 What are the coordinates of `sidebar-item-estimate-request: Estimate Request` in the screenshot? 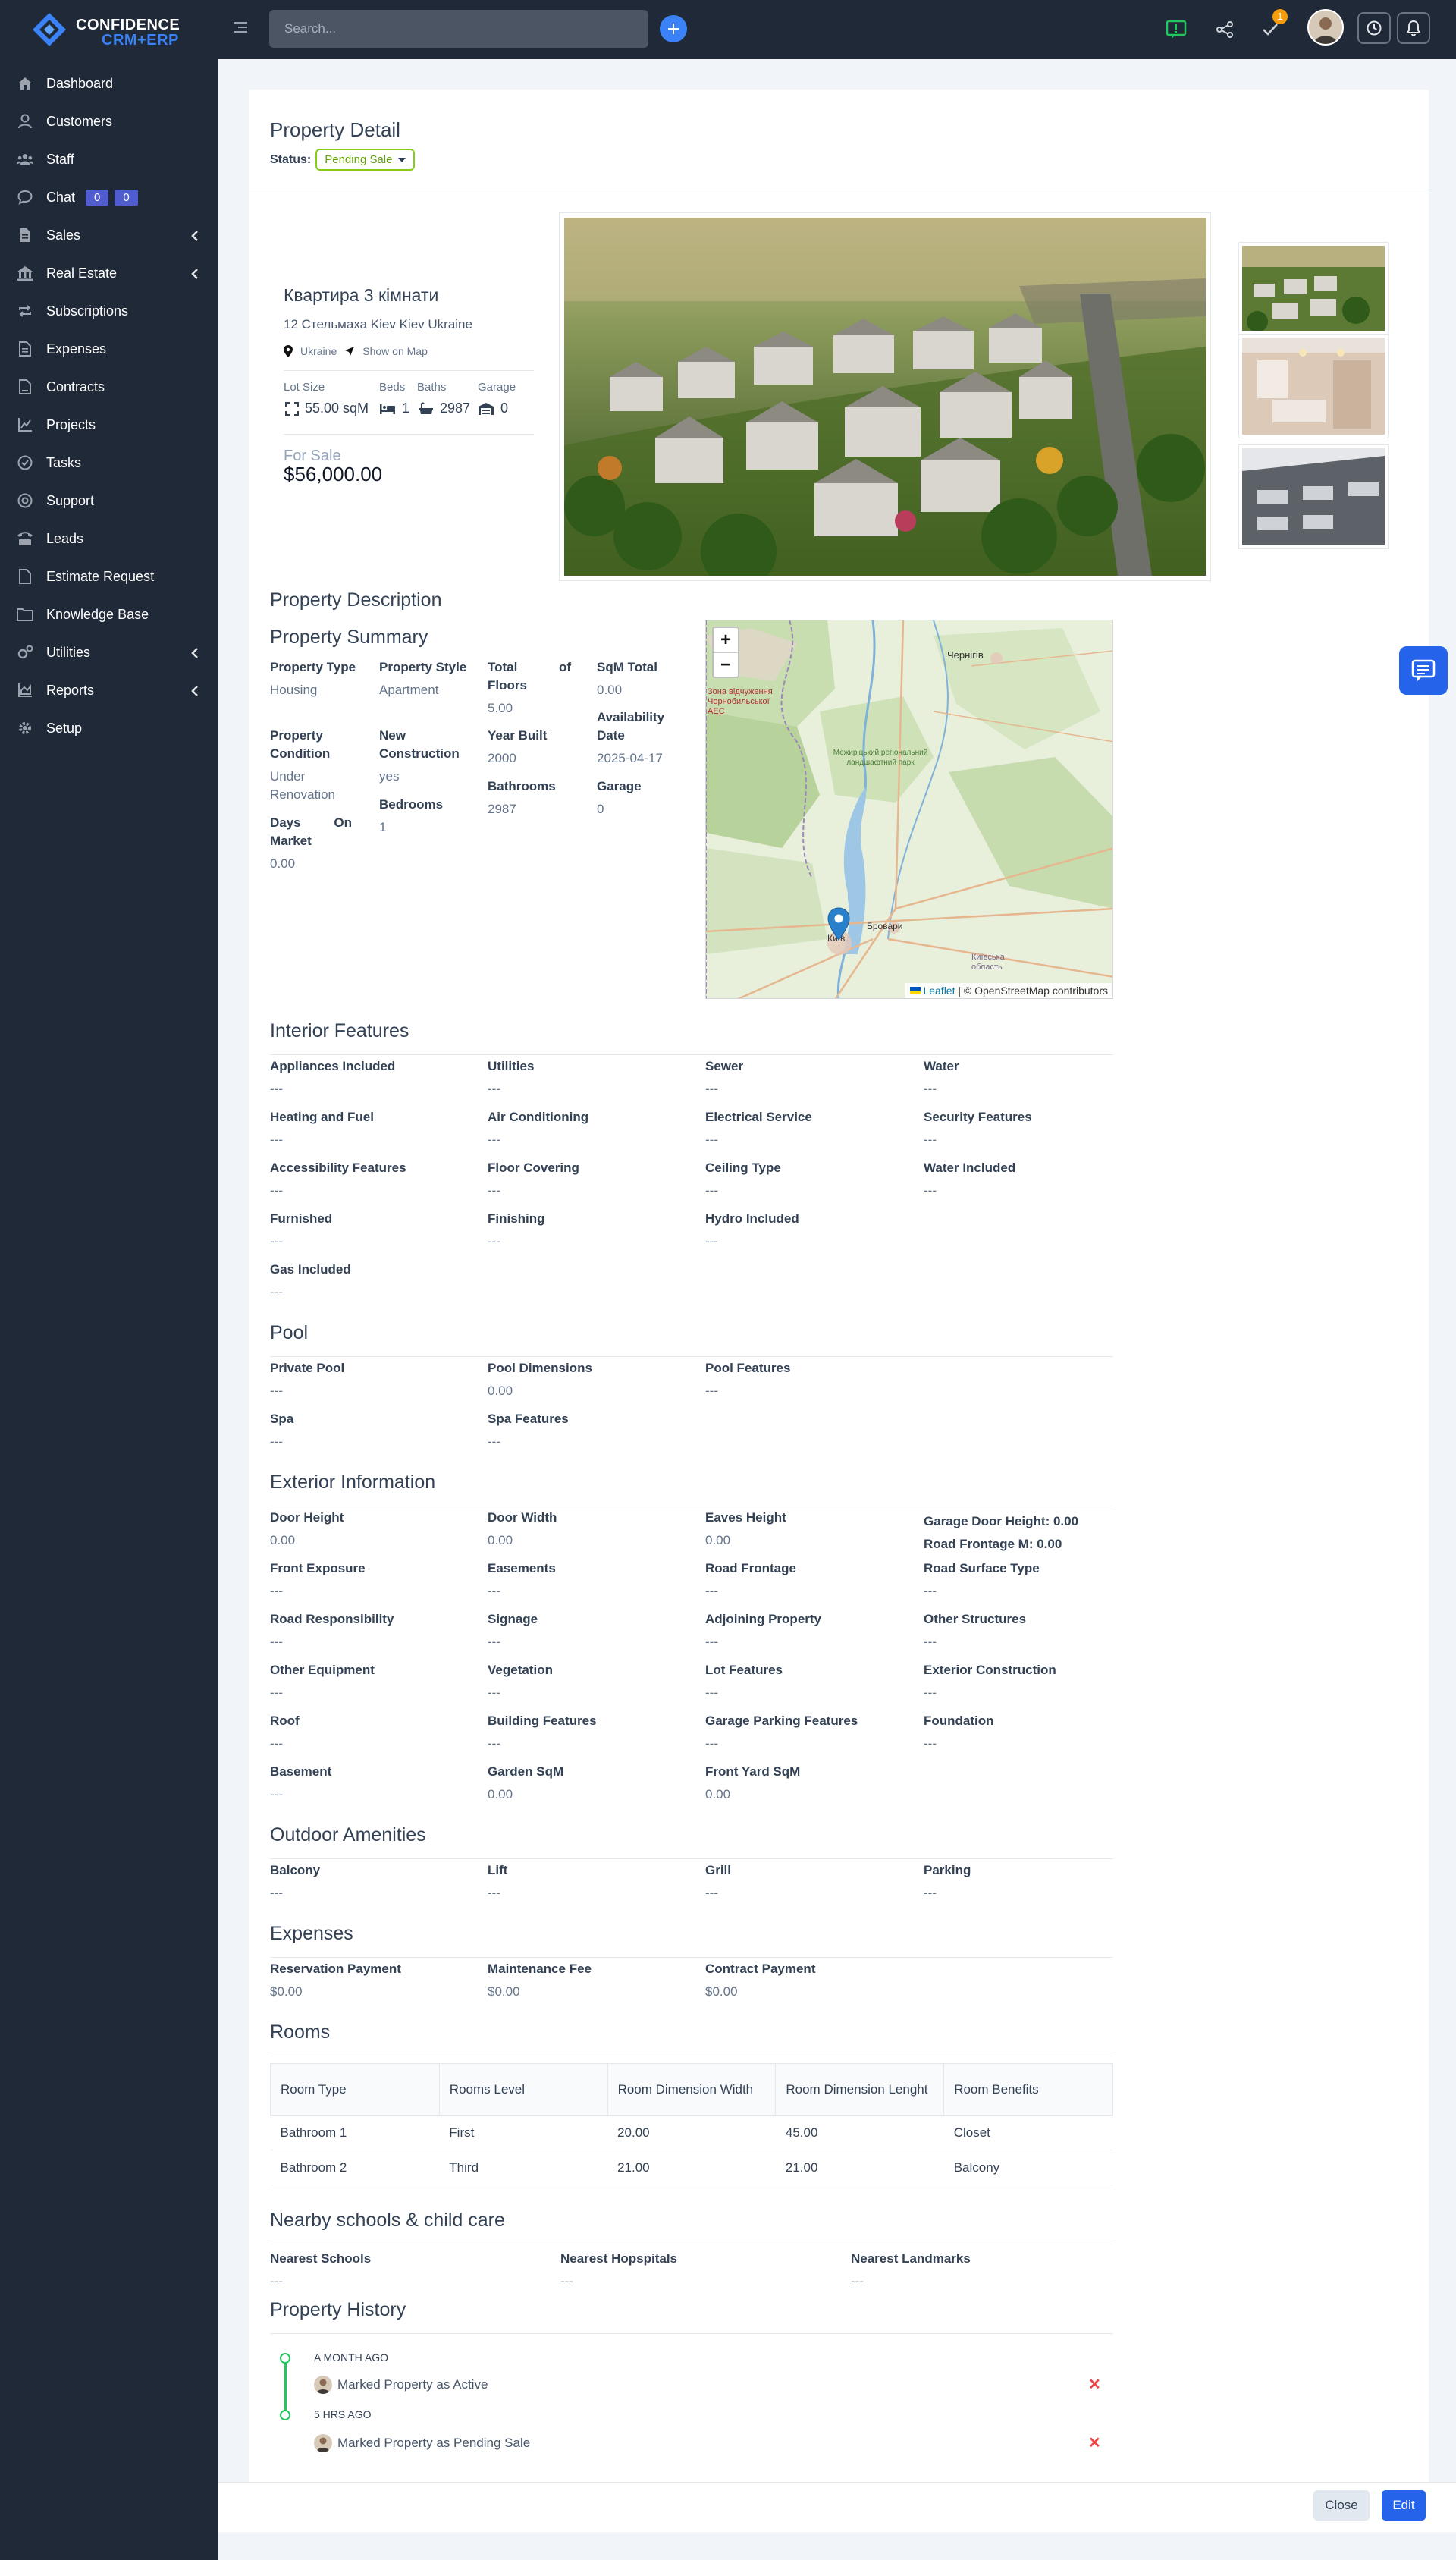 It's located at (109, 576).